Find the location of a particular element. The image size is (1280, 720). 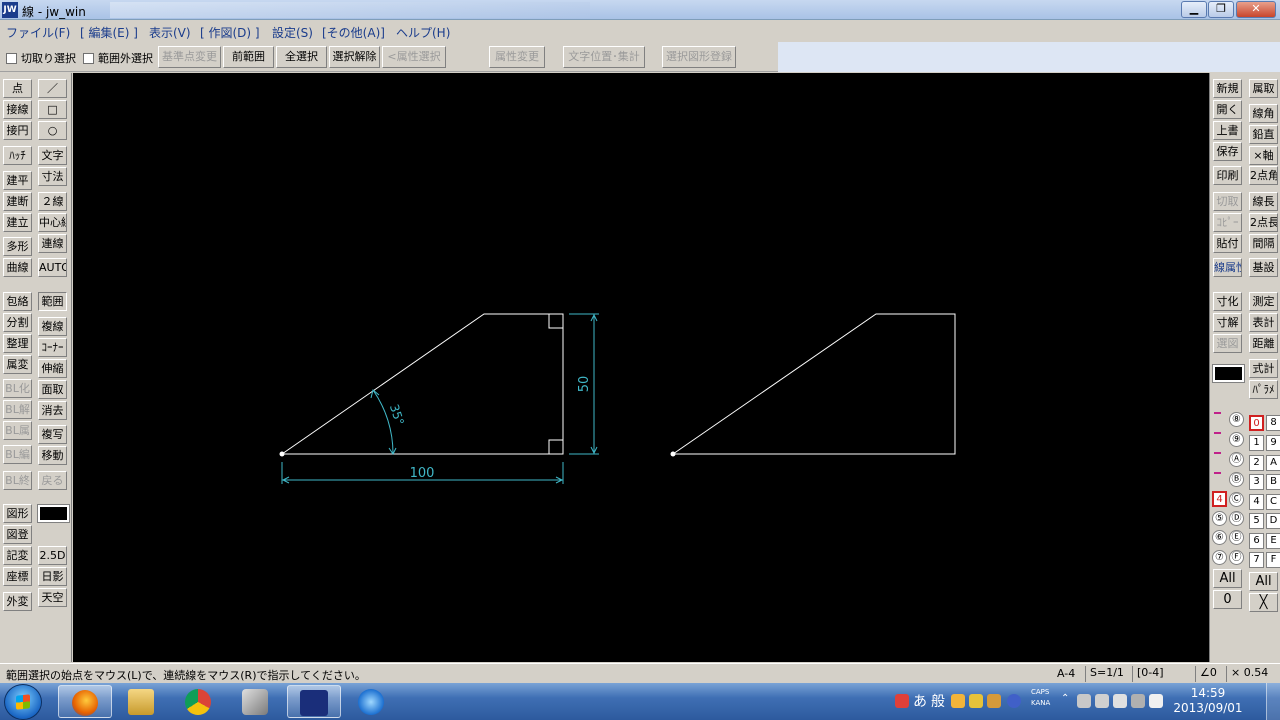

right-line-type-indicator is located at coordinates (1228, 373).